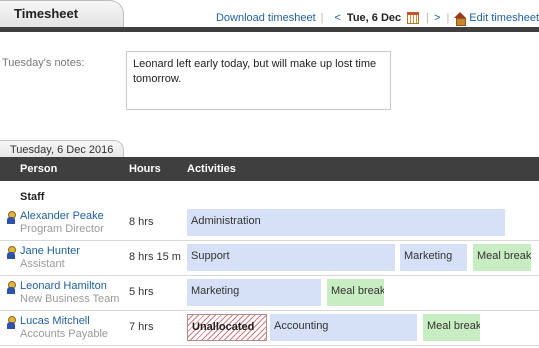  What do you see at coordinates (141, 222) in the screenshot?
I see `hours-value: 8 hrs` at bounding box center [141, 222].